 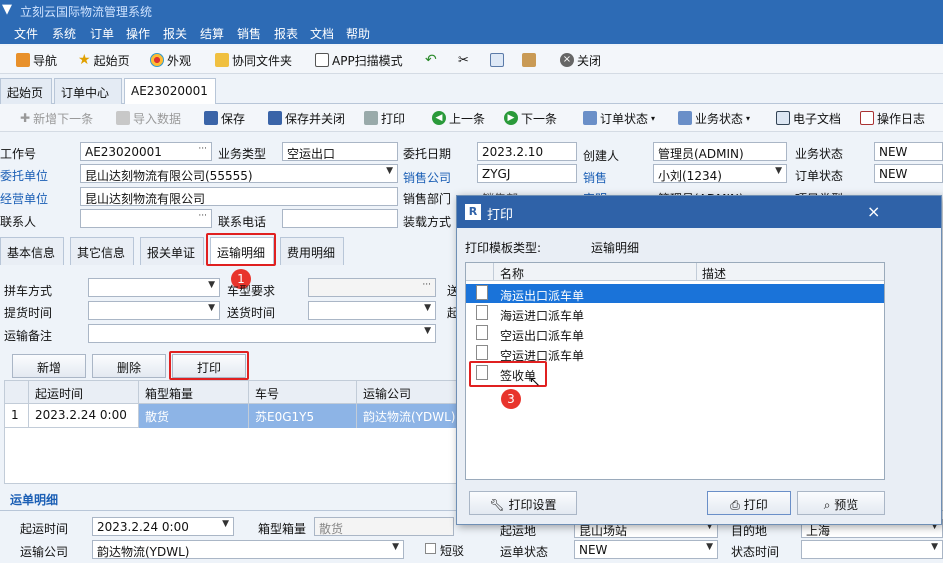 What do you see at coordinates (18, 222) in the screenshot?
I see `contact-label: 联系人` at bounding box center [18, 222].